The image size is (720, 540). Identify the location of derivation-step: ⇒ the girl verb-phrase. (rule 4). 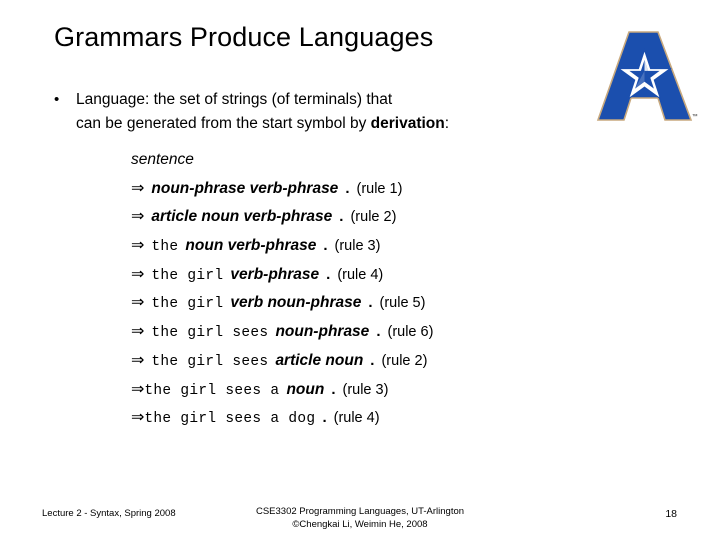
(391, 275).